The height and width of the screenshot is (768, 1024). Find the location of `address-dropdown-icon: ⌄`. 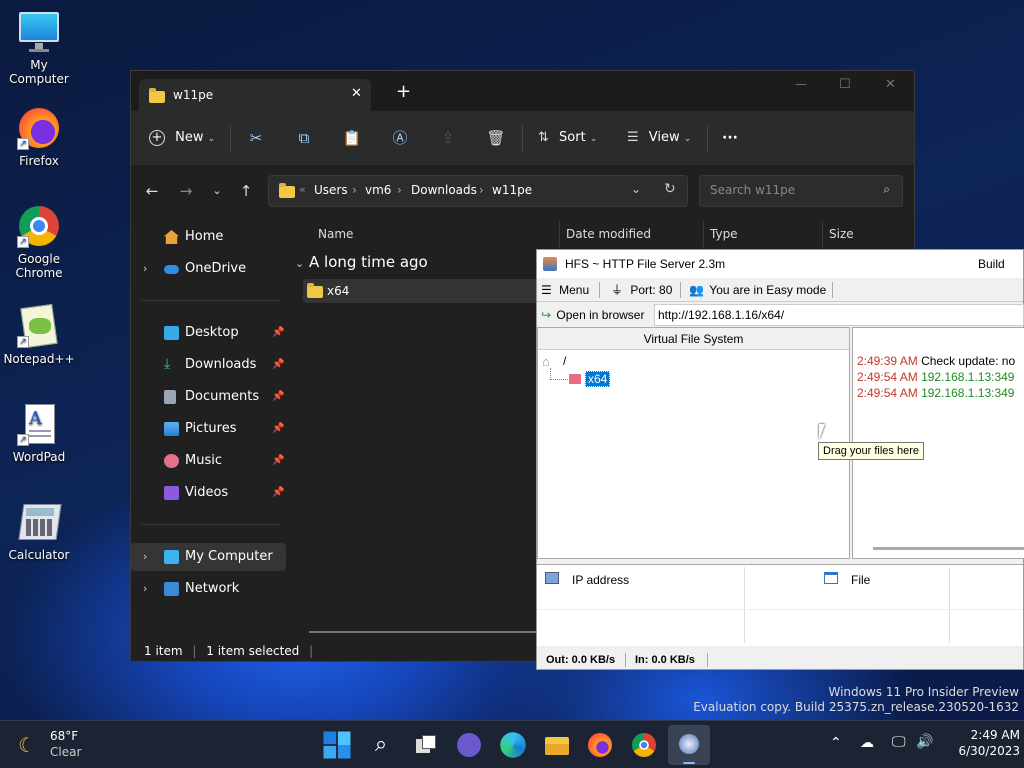

address-dropdown-icon: ⌄ is located at coordinates (636, 189).